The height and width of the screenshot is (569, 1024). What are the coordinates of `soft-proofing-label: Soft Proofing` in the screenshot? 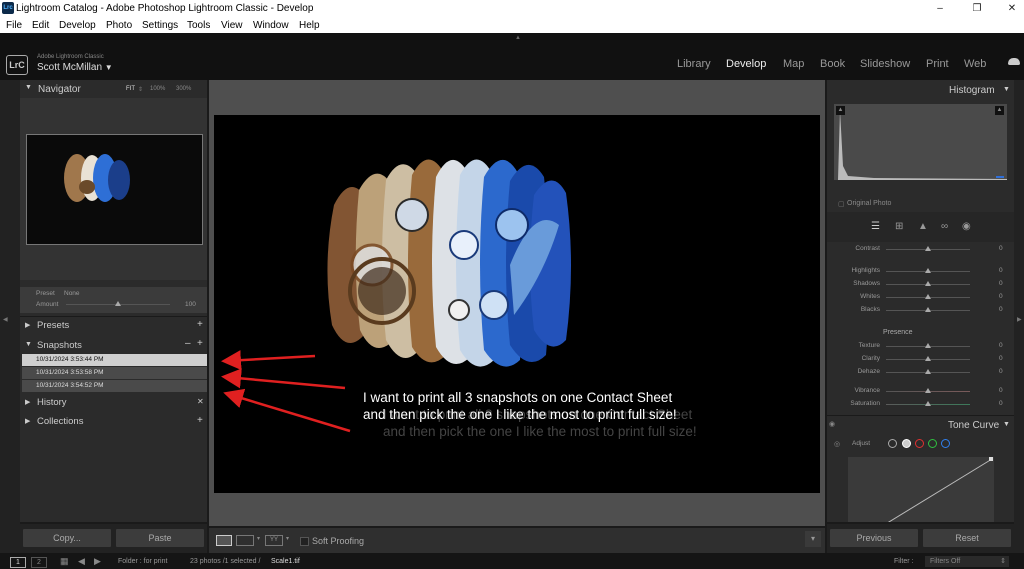 It's located at (338, 541).